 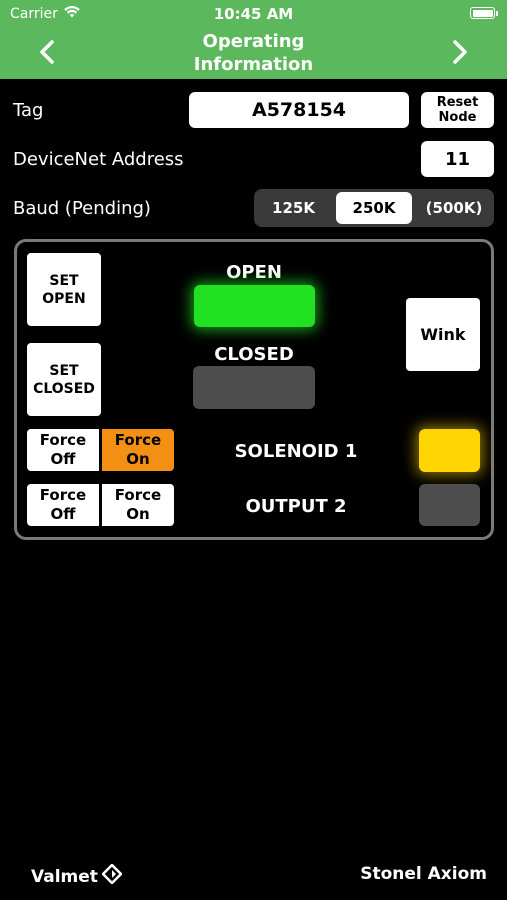 I want to click on page-title-line2: Information, so click(x=253, y=64).